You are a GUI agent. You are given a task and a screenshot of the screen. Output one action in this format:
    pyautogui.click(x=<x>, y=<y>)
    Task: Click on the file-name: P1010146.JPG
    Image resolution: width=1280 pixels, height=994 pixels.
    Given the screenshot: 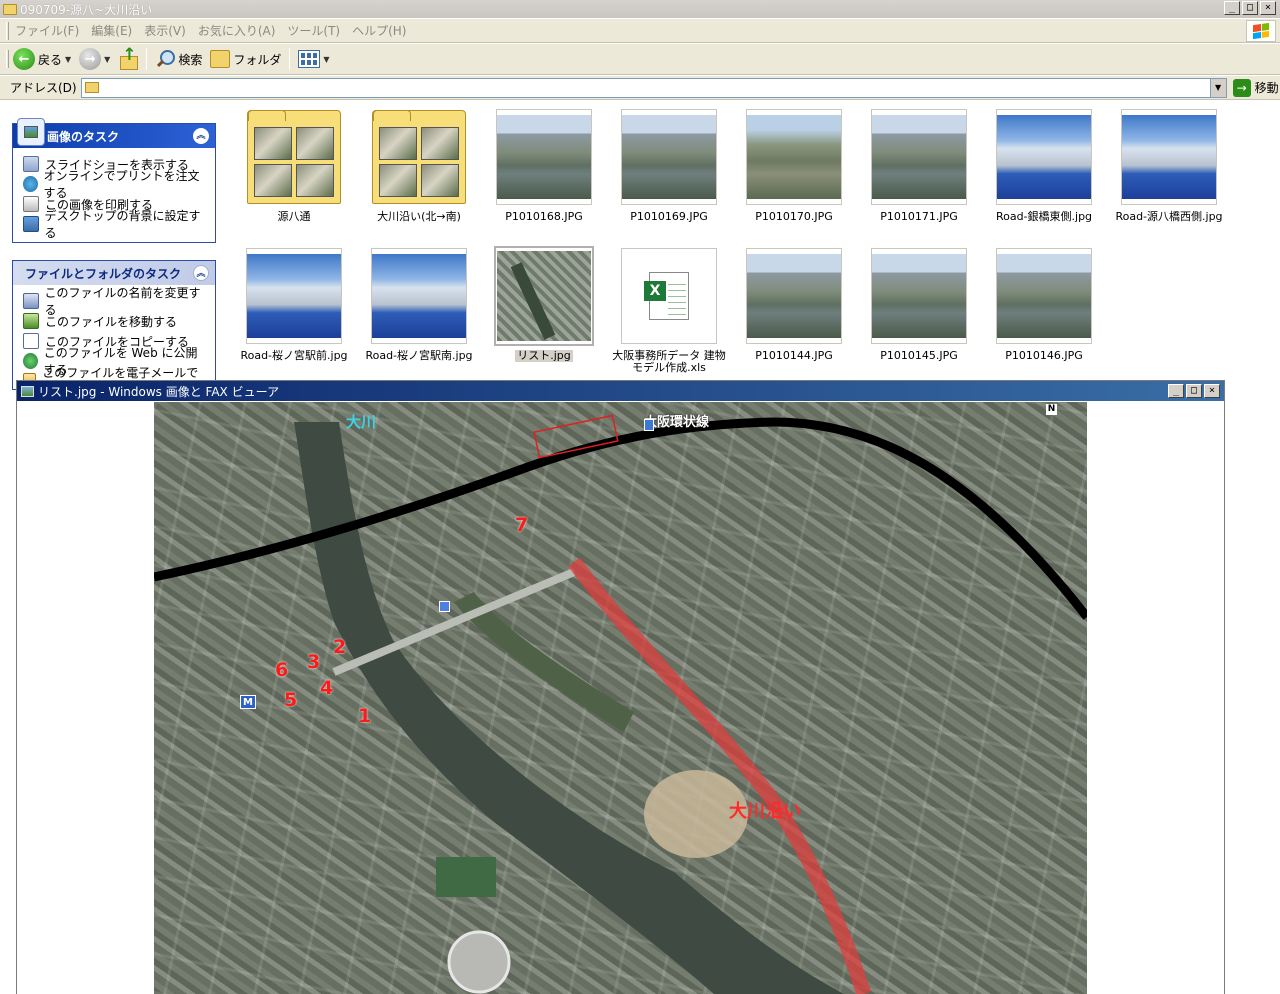 What is the action you would take?
    pyautogui.click(x=1044, y=355)
    